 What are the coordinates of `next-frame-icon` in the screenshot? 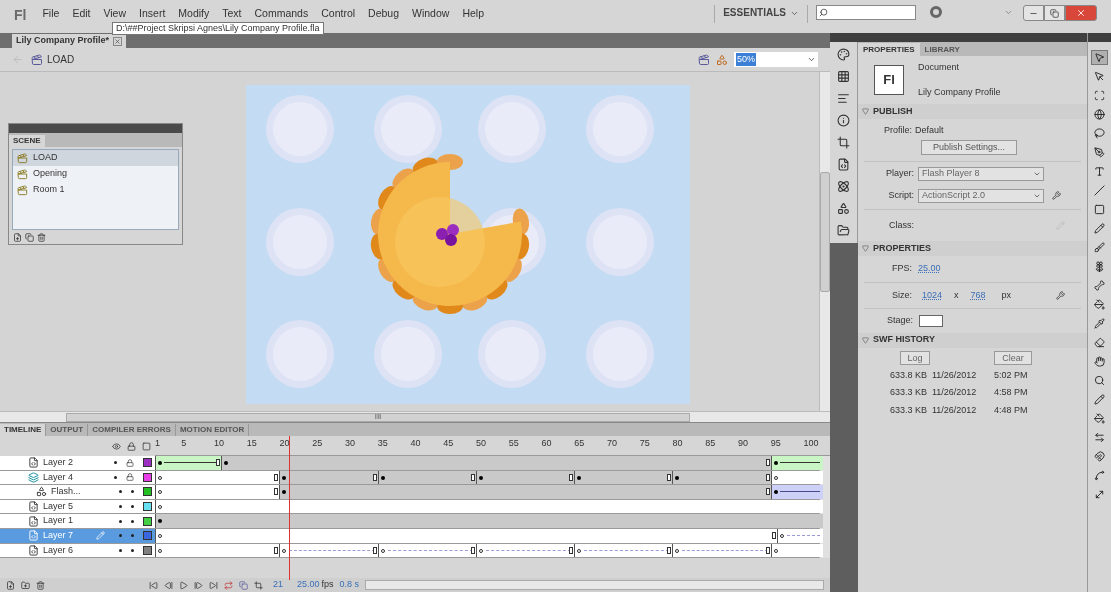 It's located at (198, 585).